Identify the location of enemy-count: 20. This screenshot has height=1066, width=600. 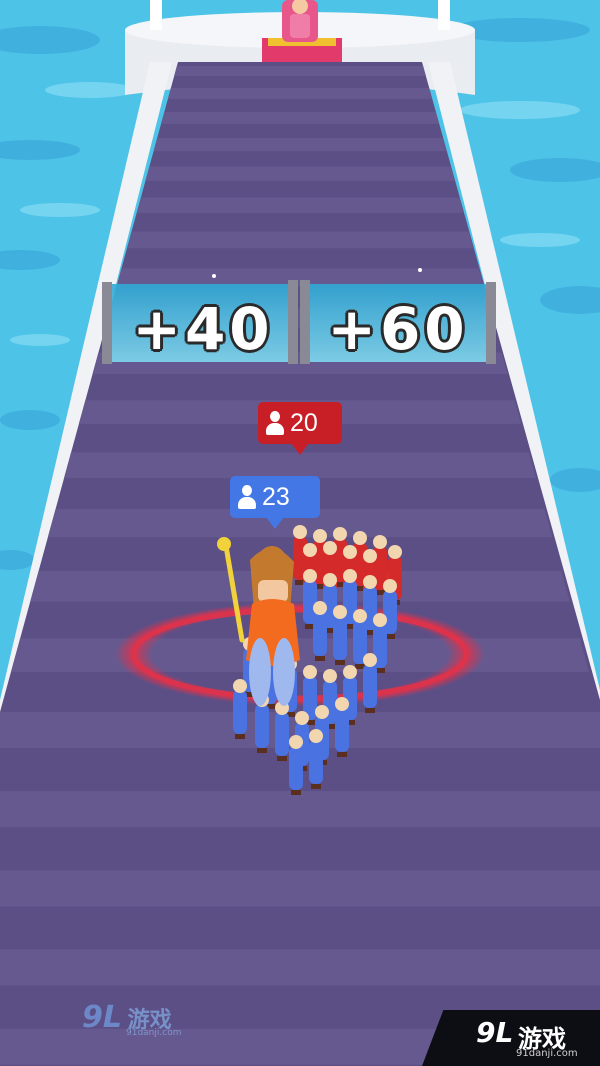
(304, 422).